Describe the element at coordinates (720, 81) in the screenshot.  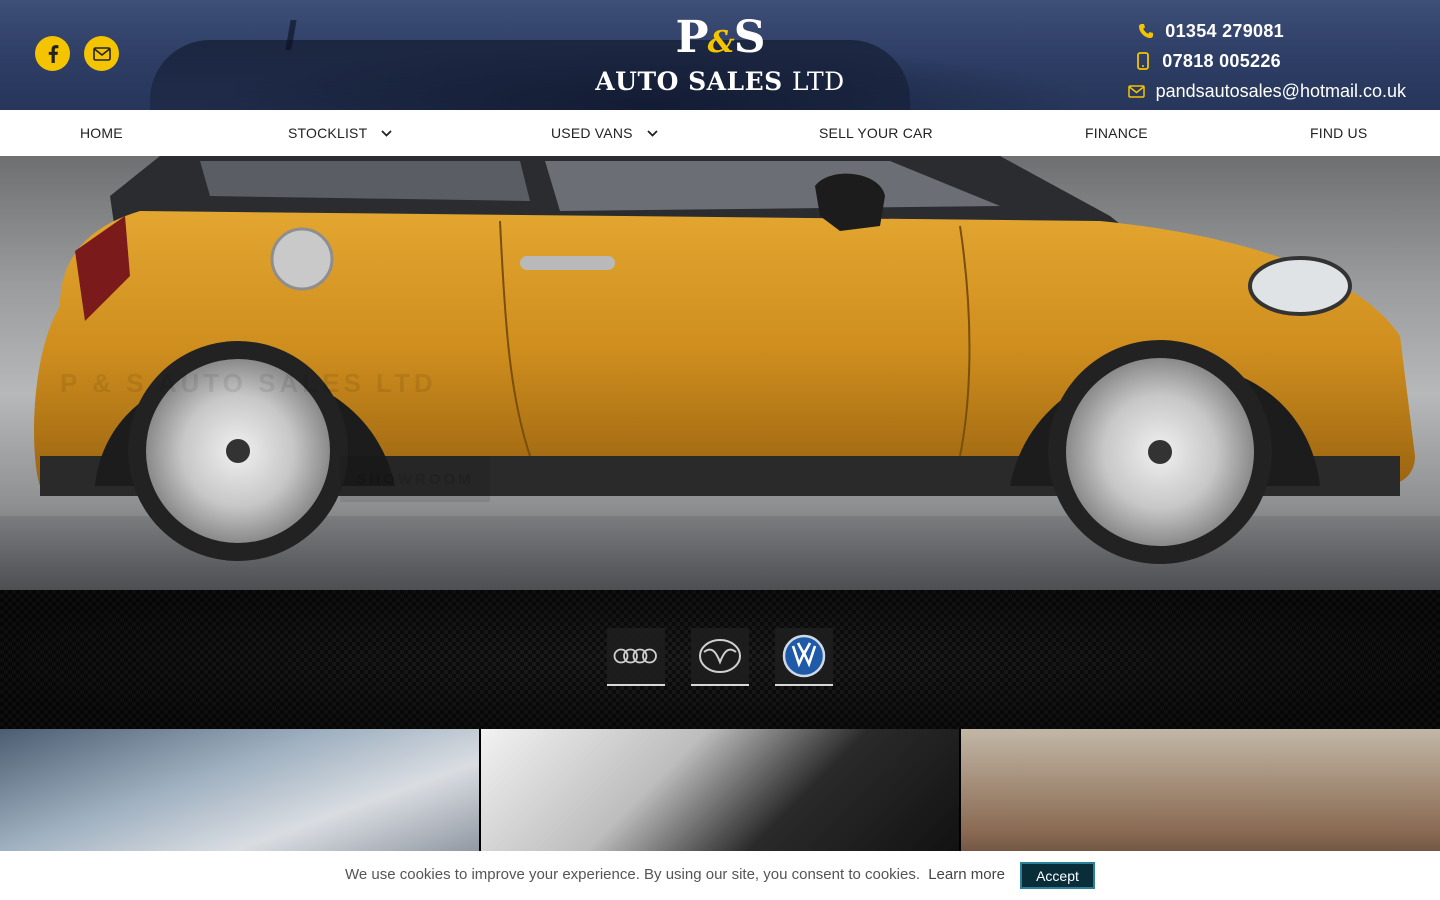
I see `logo-wordmark: AUTO SALES LTD` at that location.